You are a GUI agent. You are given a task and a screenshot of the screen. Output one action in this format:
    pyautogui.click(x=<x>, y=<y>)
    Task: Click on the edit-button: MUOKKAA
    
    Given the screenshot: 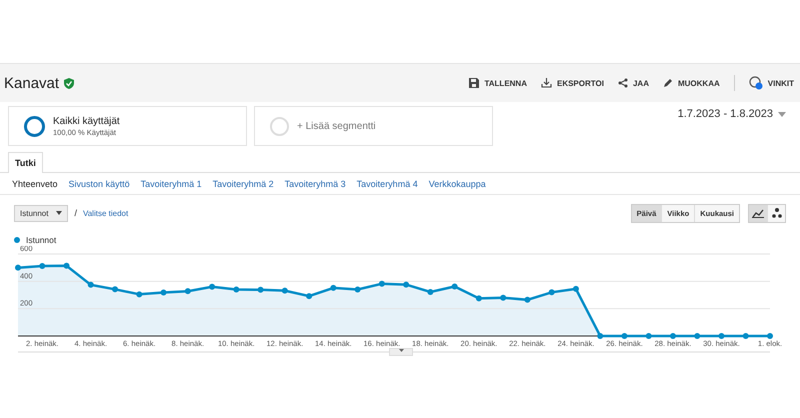 What is the action you would take?
    pyautogui.click(x=691, y=83)
    